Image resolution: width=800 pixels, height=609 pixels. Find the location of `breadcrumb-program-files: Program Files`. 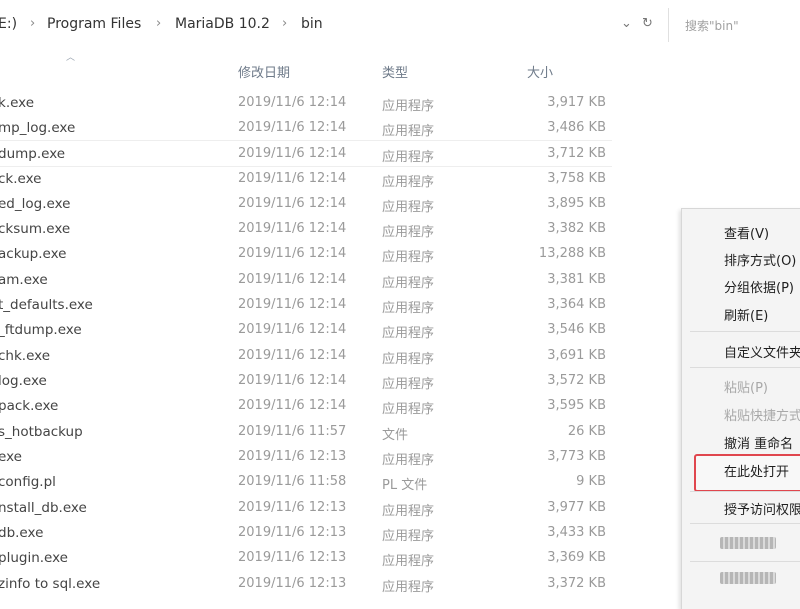

breadcrumb-program-files: Program Files is located at coordinates (94, 24).